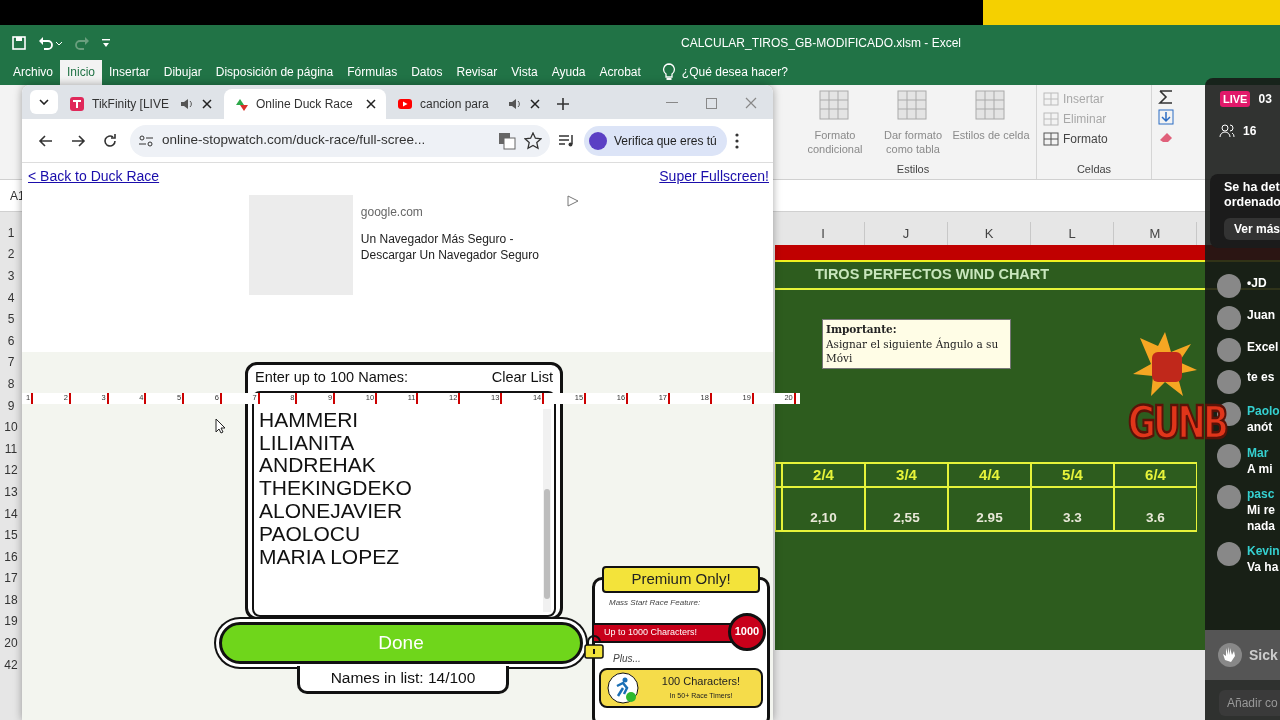 The width and height of the screenshot is (1280, 720). What do you see at coordinates (823, 475) in the screenshot?
I see `table-cell: 2/4` at bounding box center [823, 475].